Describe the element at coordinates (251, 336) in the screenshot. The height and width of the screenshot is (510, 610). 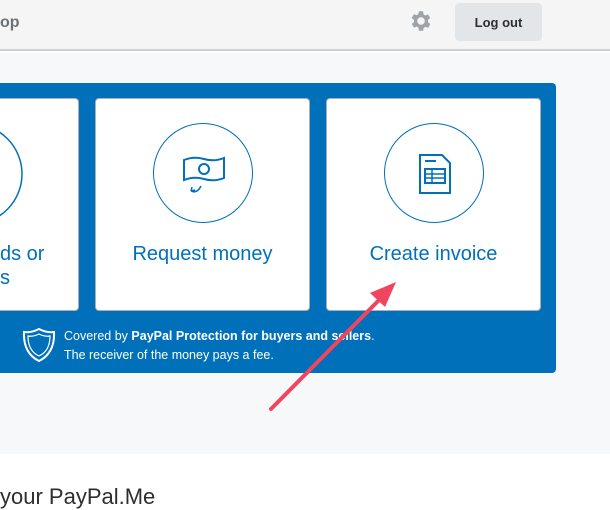
I see `protection-link: PayPal Protection for buyers and sellers` at that location.